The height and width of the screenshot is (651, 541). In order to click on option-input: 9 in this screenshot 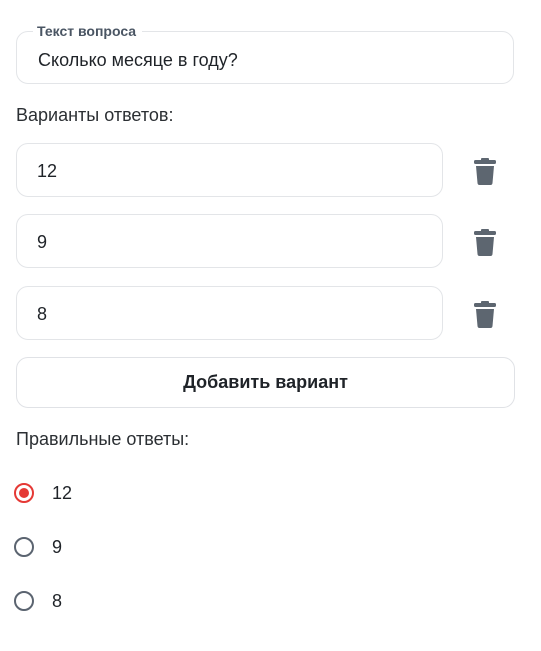, I will do `click(229, 241)`.